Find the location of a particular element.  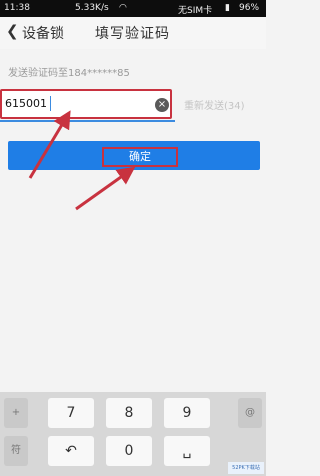

watermark-logo: 52PK下载站 is located at coordinates (246, 468).